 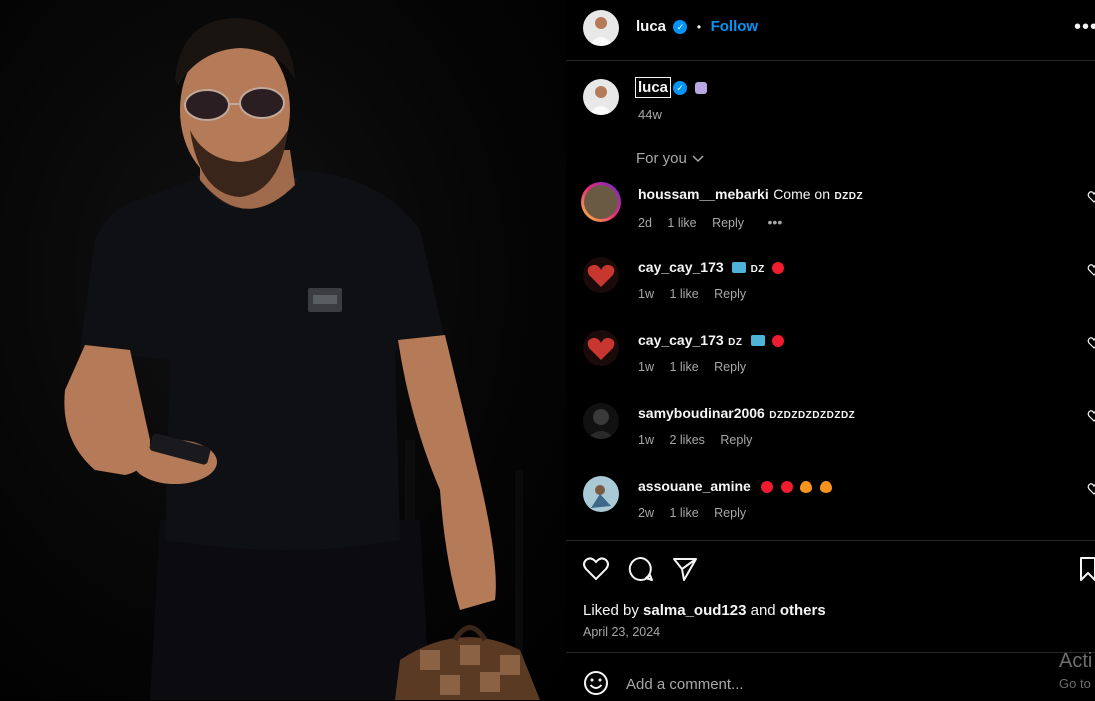 I want to click on comment-badge: DZDZDZDZDZDZ, so click(x=812, y=415).